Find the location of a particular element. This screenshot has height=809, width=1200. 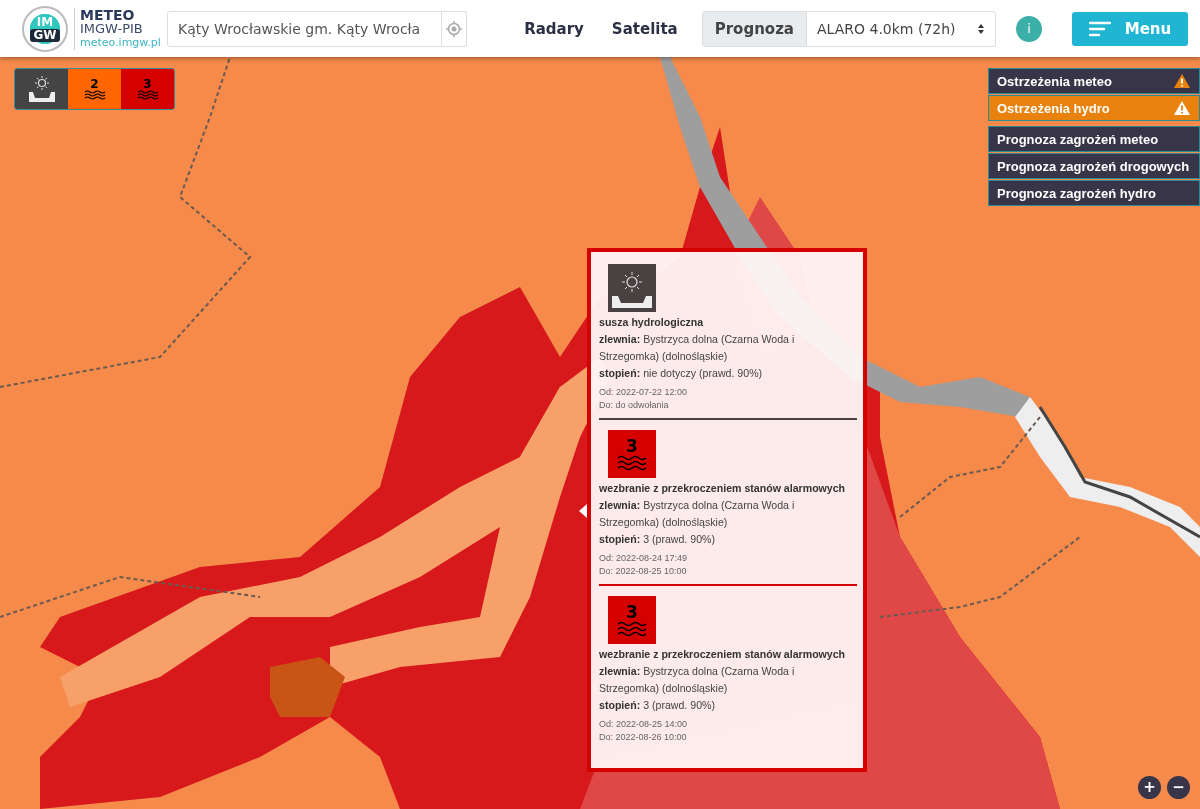

site-url: meteo.imgw.pl is located at coordinates (120, 42).